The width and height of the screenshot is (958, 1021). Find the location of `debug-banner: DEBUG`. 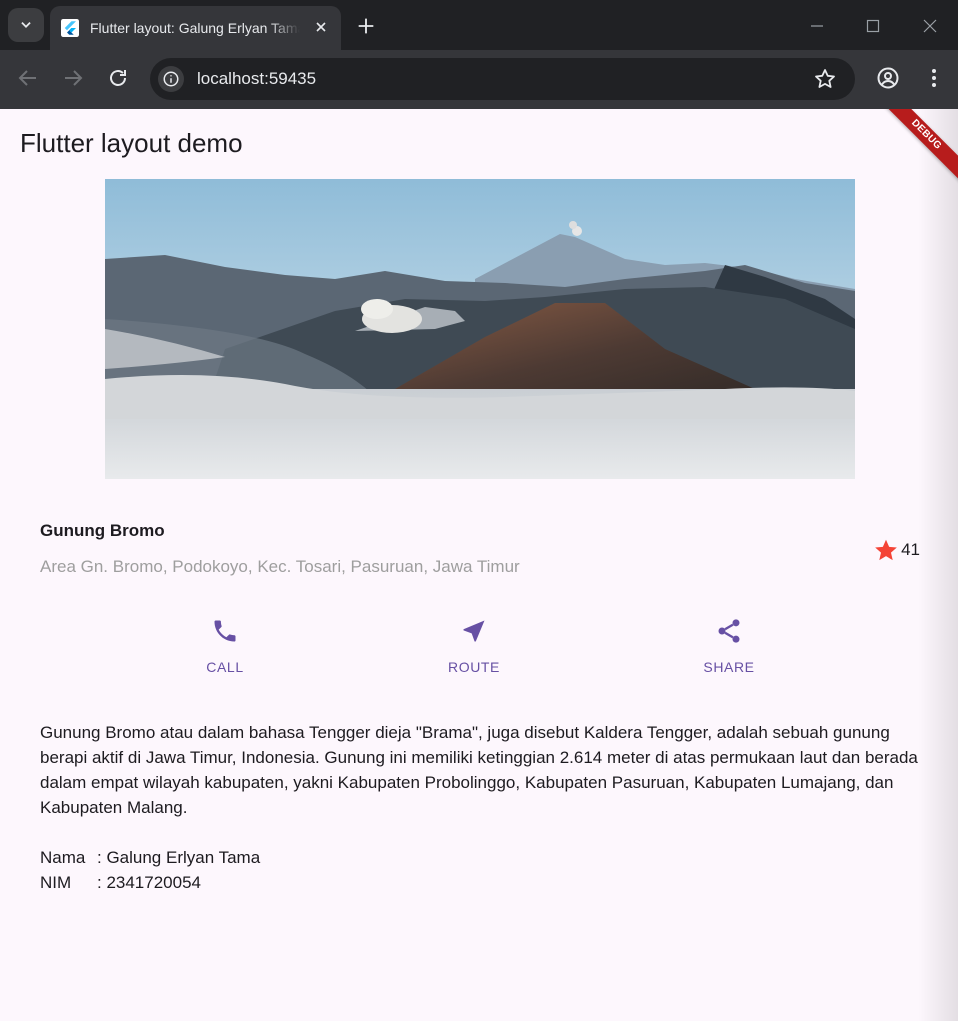

debug-banner: DEBUG is located at coordinates (917, 146).